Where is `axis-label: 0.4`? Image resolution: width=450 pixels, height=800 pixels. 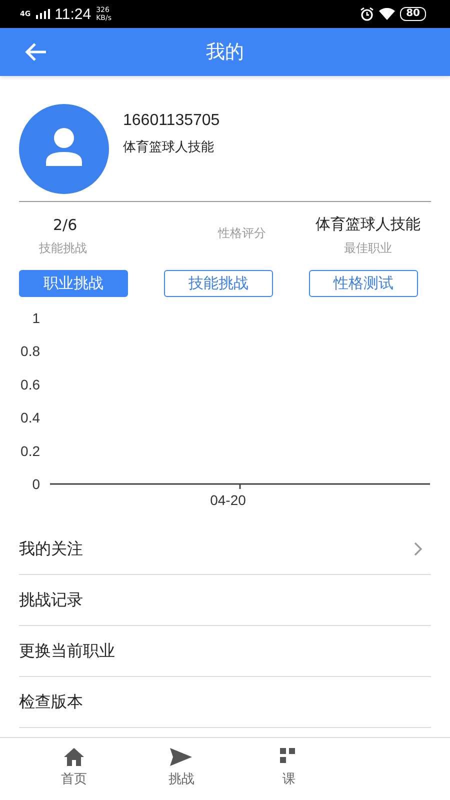 axis-label: 0.4 is located at coordinates (30, 418).